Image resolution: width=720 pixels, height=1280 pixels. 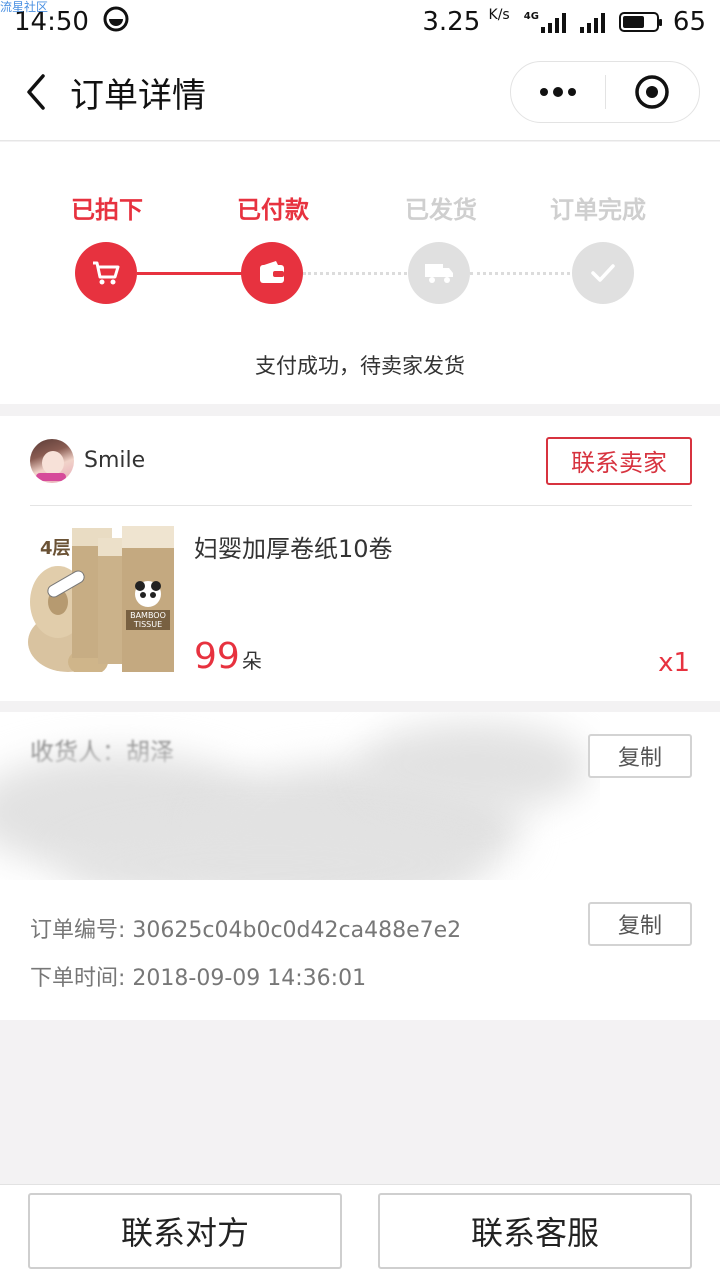 What do you see at coordinates (466, 22) in the screenshot?
I see `net-speed: 3.25 K/s` at bounding box center [466, 22].